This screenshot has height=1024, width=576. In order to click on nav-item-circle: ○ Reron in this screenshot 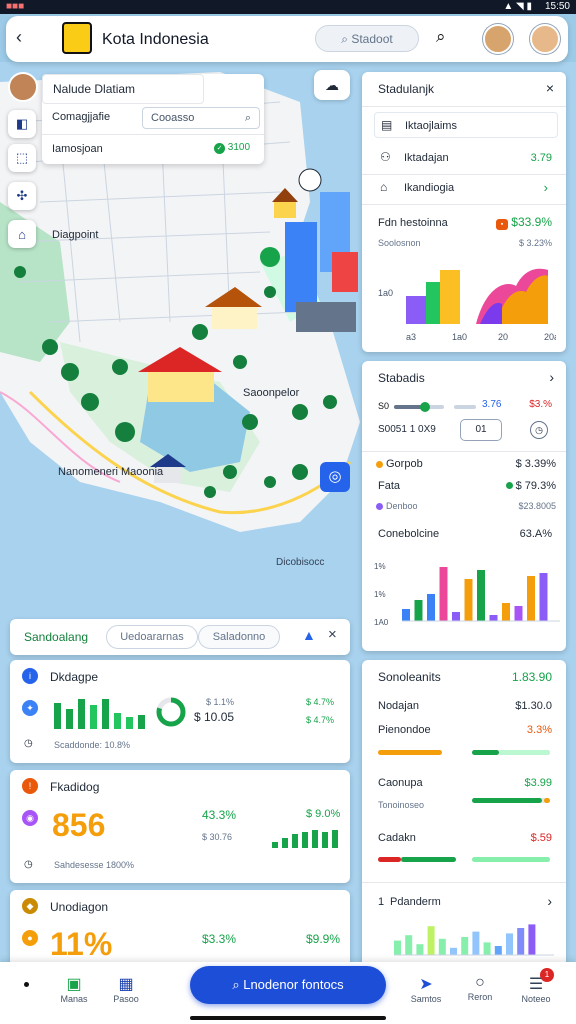, I will do `click(480, 988)`.